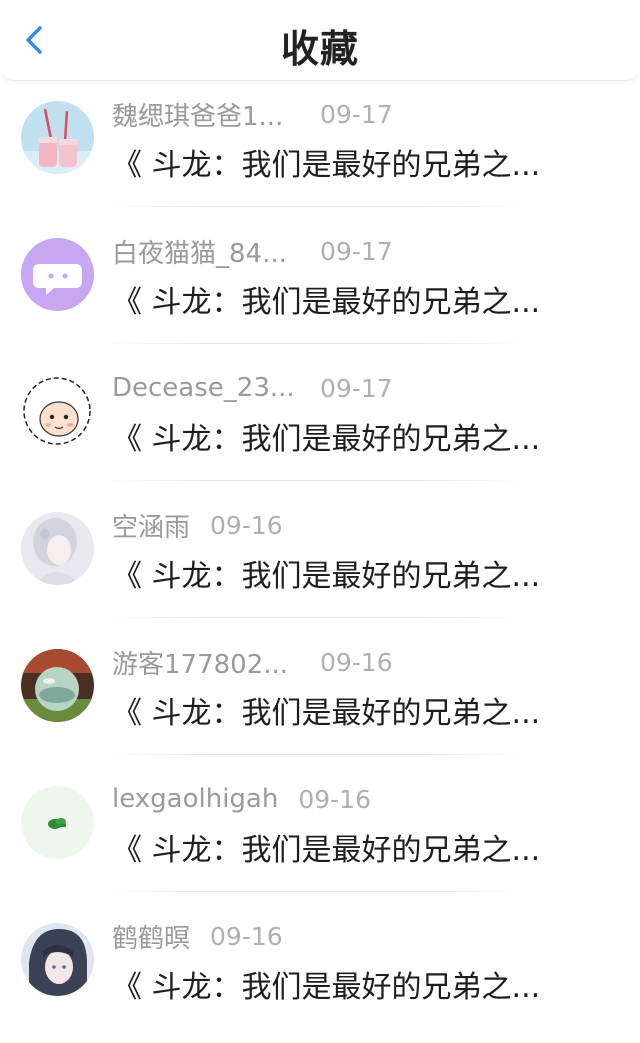 The height and width of the screenshot is (1043, 640). I want to click on item-meta: lexgaolhigah 09-16, so click(241, 799).